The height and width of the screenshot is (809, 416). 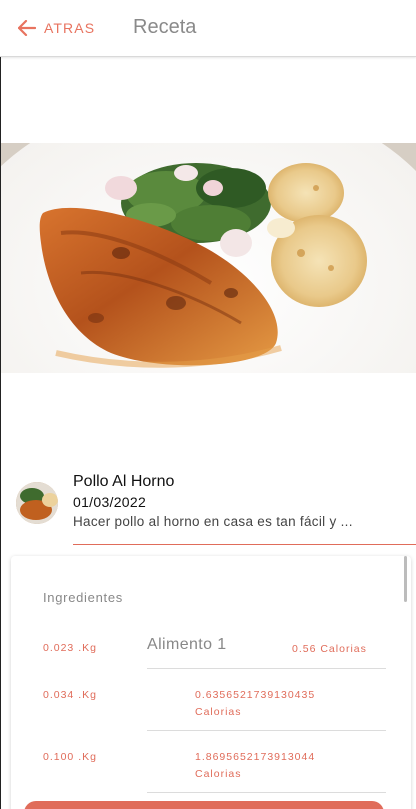 I want to click on scrollbar-thumb, so click(x=405, y=579).